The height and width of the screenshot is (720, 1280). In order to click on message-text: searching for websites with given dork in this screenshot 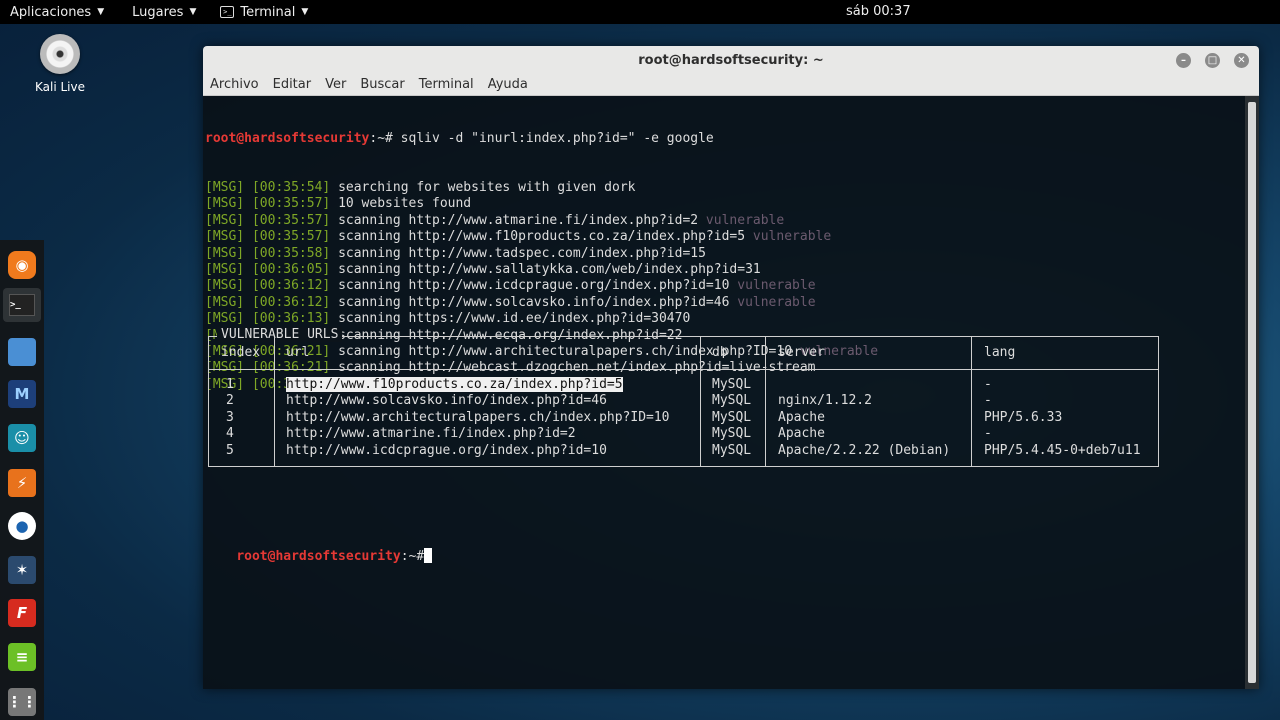, I will do `click(483, 188)`.